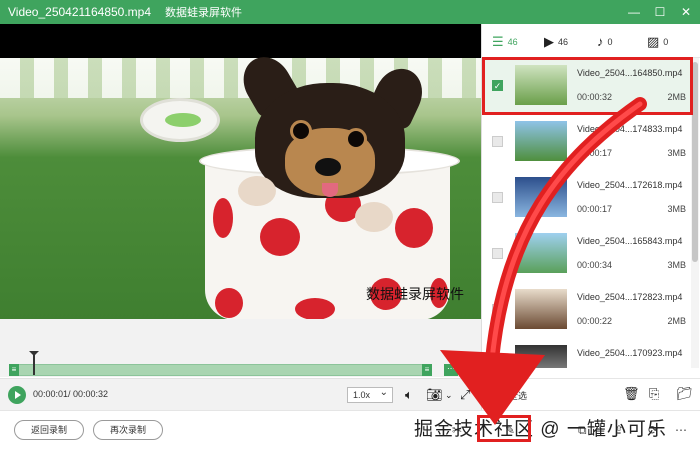 The height and width of the screenshot is (449, 700). Describe the element at coordinates (465, 395) in the screenshot. I see `fullscreen-icon: ⤢` at that location.